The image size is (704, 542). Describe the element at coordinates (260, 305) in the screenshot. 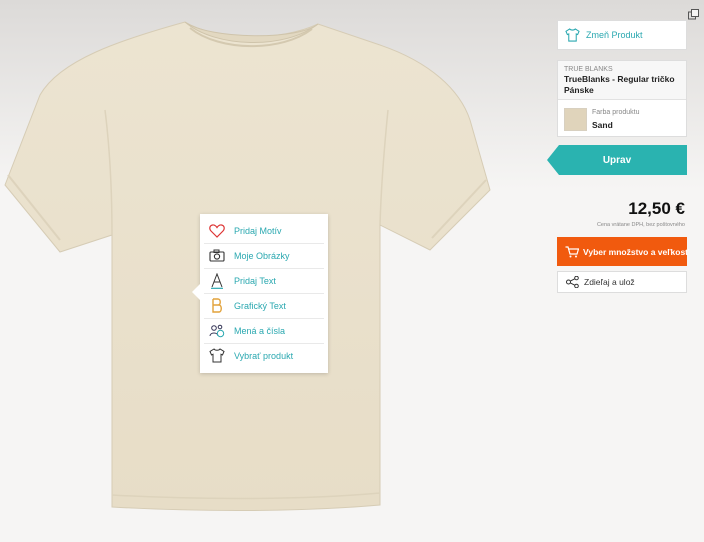

I see `menu-item-label: Grafický Text` at that location.